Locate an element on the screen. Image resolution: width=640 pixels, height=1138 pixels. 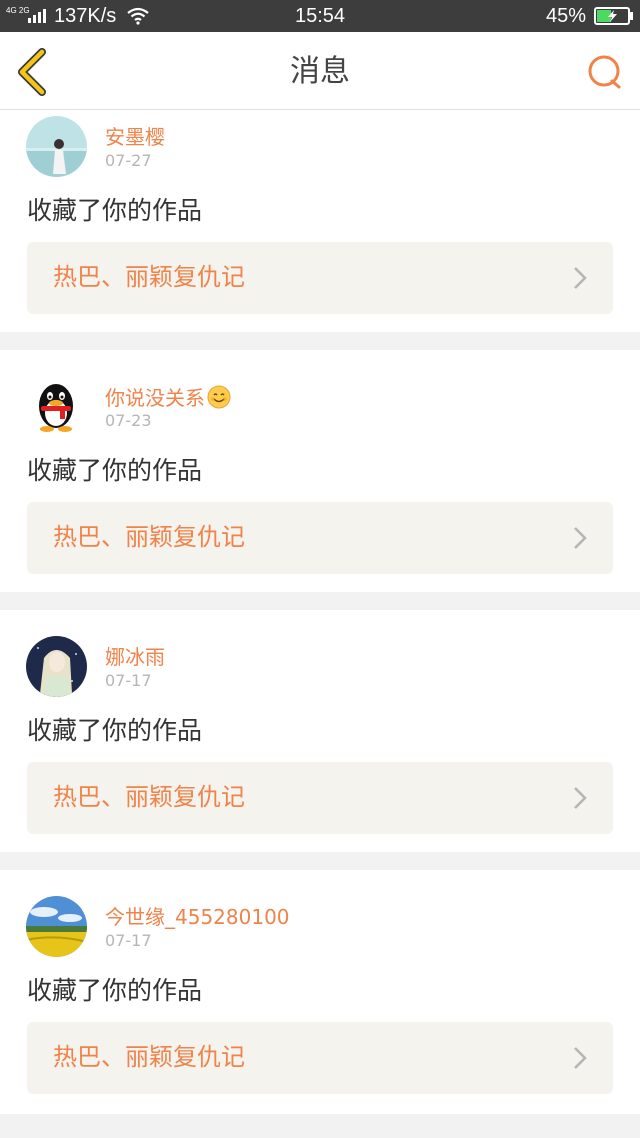
message-date: 07-27 is located at coordinates (128, 160).